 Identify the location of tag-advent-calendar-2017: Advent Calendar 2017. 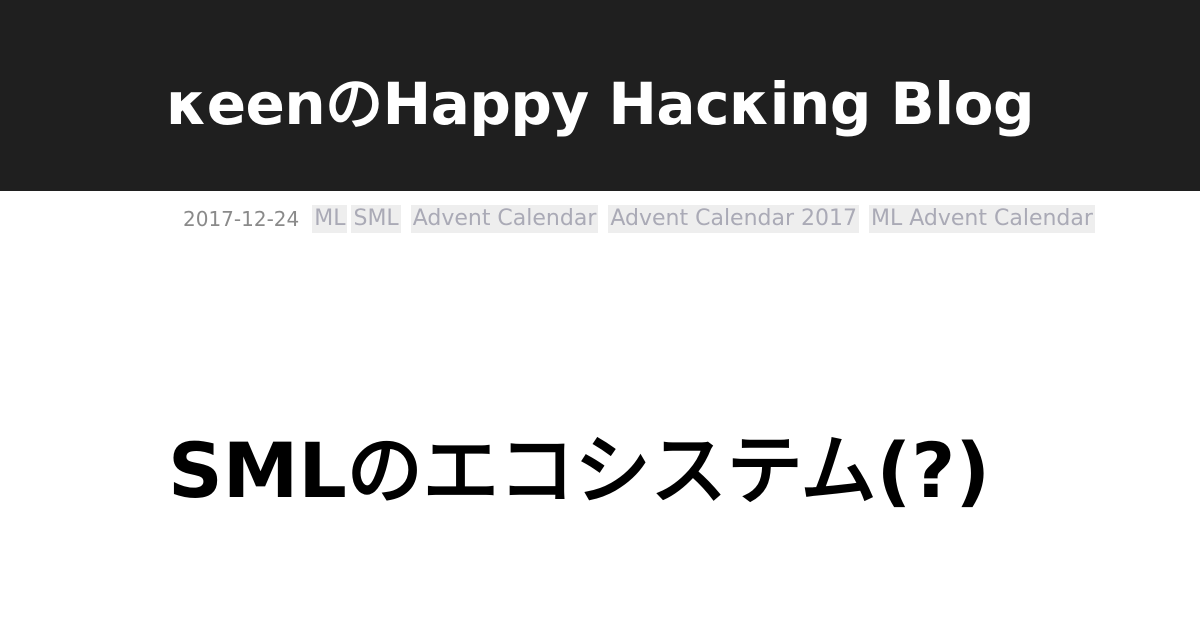
(734, 219).